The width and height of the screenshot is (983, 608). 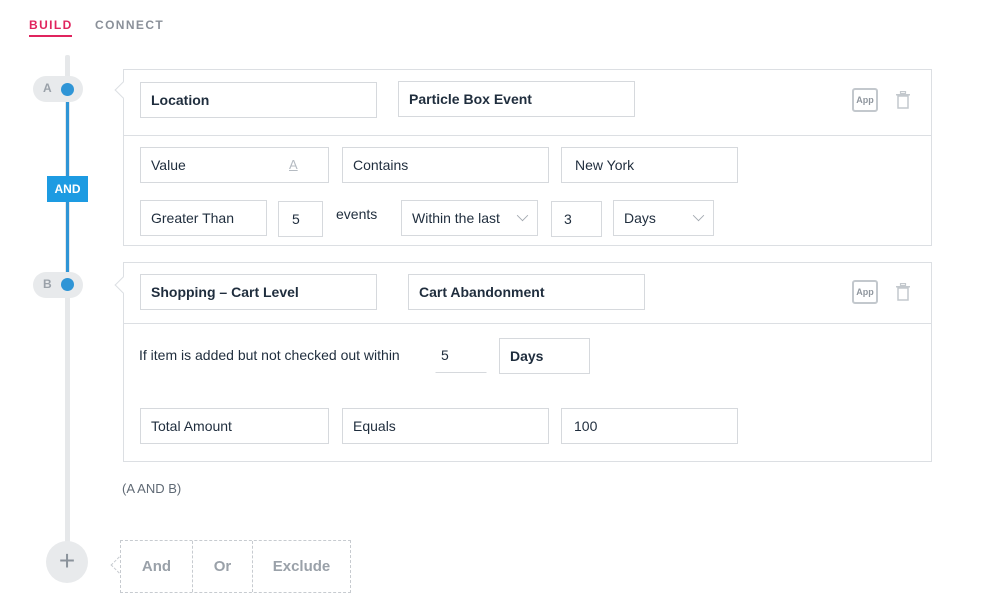 I want to click on within-days-input: 5, so click(x=461, y=355).